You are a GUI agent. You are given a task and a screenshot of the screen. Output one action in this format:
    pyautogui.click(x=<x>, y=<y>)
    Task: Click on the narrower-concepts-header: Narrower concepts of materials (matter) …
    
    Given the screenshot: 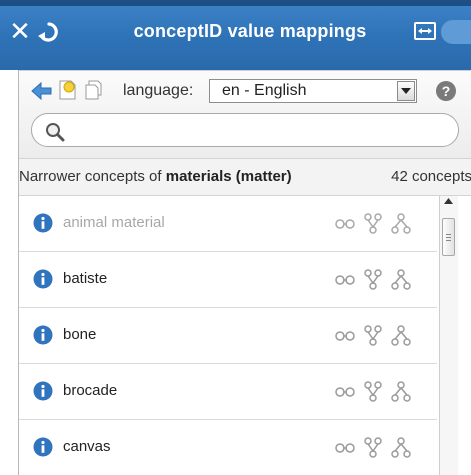 What is the action you would take?
    pyautogui.click(x=245, y=177)
    